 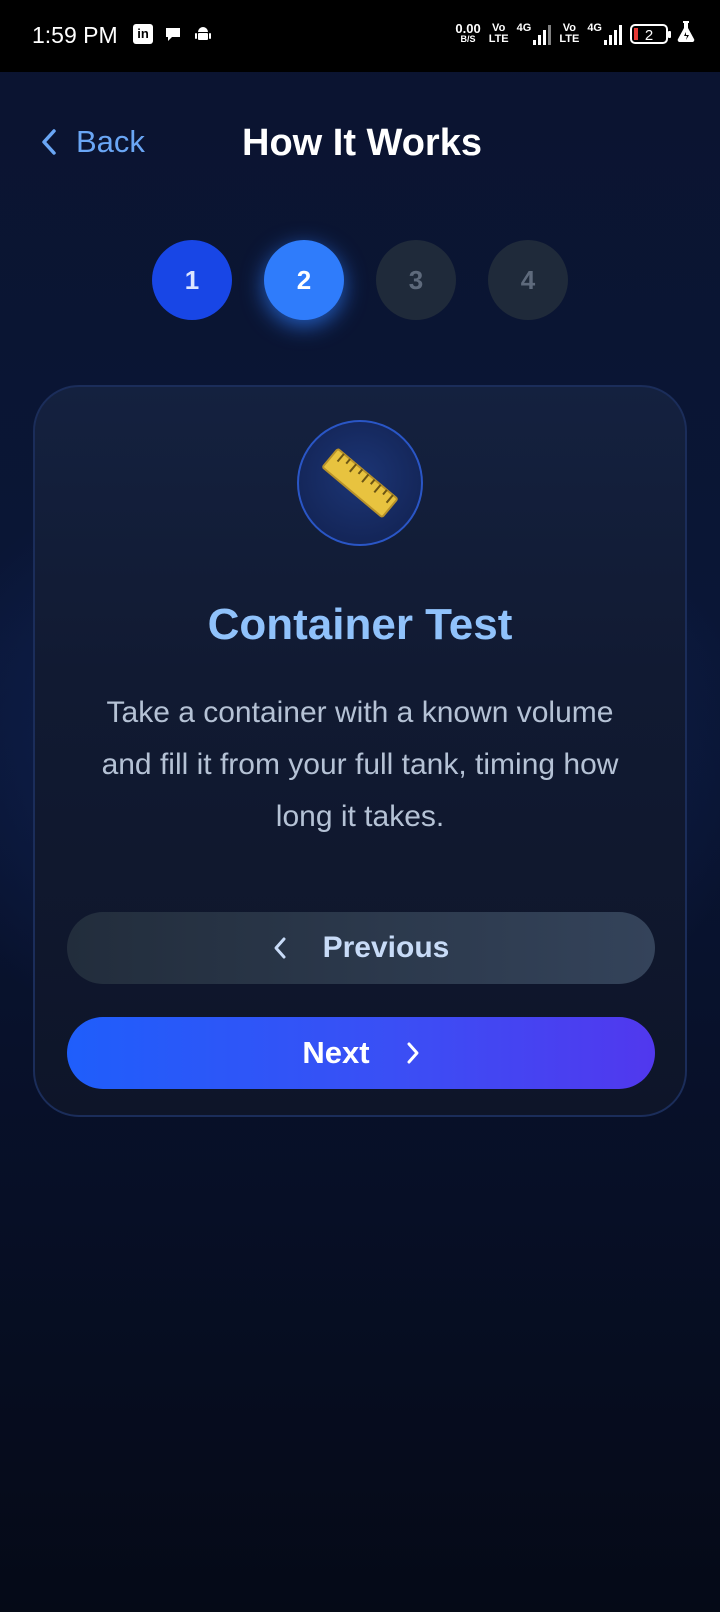 What do you see at coordinates (110, 141) in the screenshot?
I see `back-label: Back` at bounding box center [110, 141].